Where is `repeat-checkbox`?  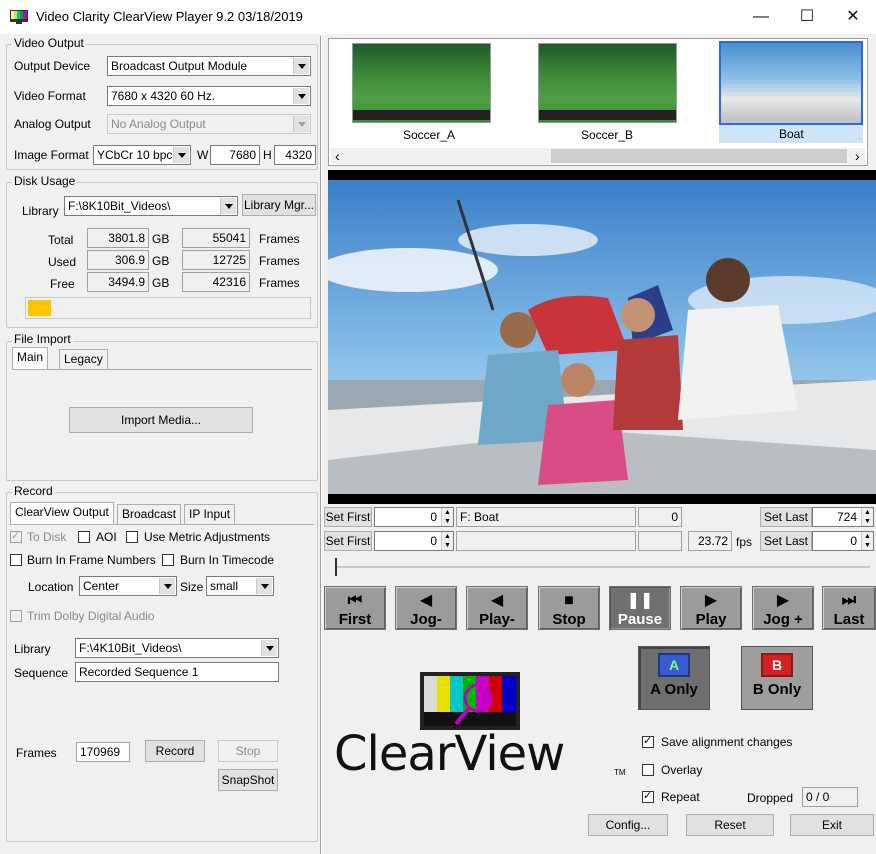
repeat-checkbox is located at coordinates (648, 796).